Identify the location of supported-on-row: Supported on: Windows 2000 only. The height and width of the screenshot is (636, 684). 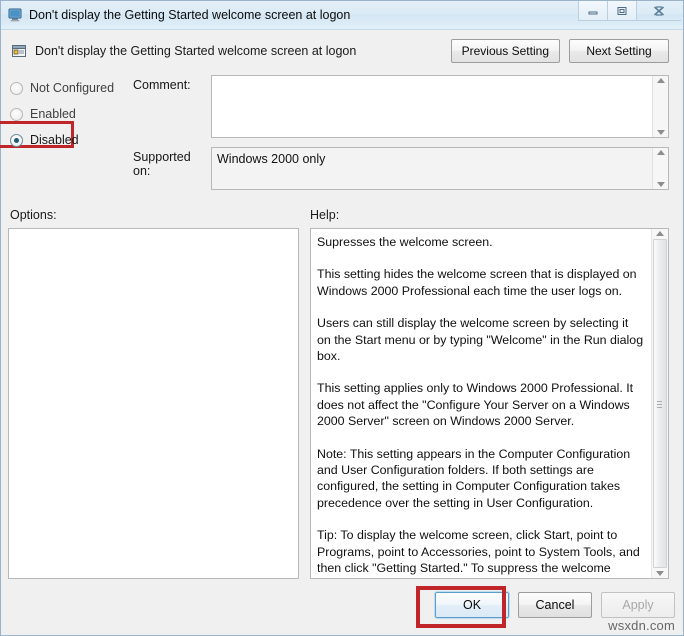
(401, 168).